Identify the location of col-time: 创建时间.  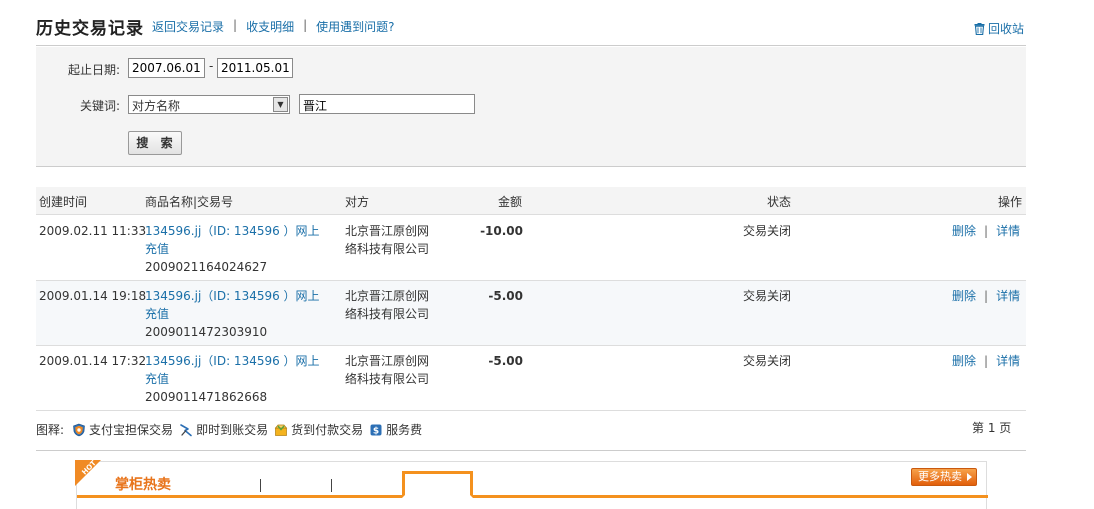
(63, 202).